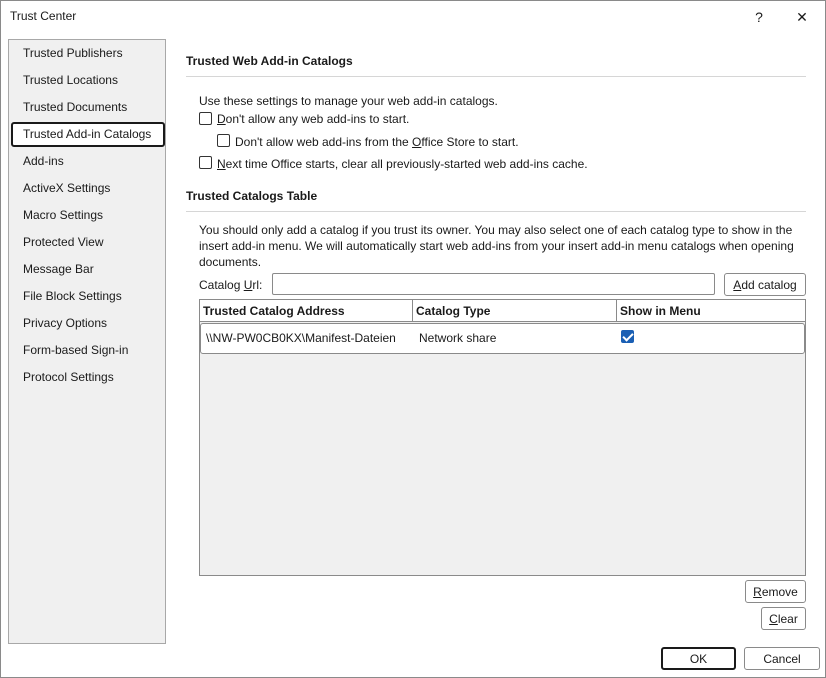 The image size is (826, 678). I want to click on remove-button: Remove, so click(775, 591).